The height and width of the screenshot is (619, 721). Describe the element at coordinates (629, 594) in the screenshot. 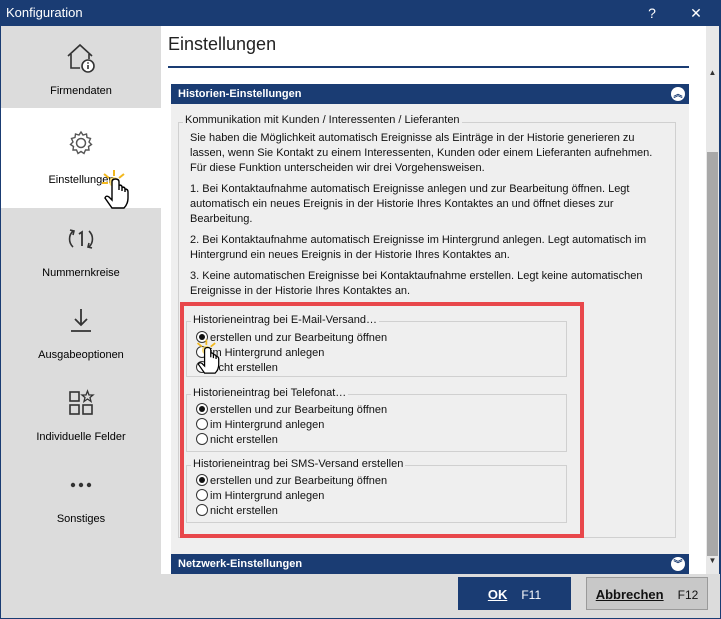

I see `cancel-label: Abbrechen` at that location.